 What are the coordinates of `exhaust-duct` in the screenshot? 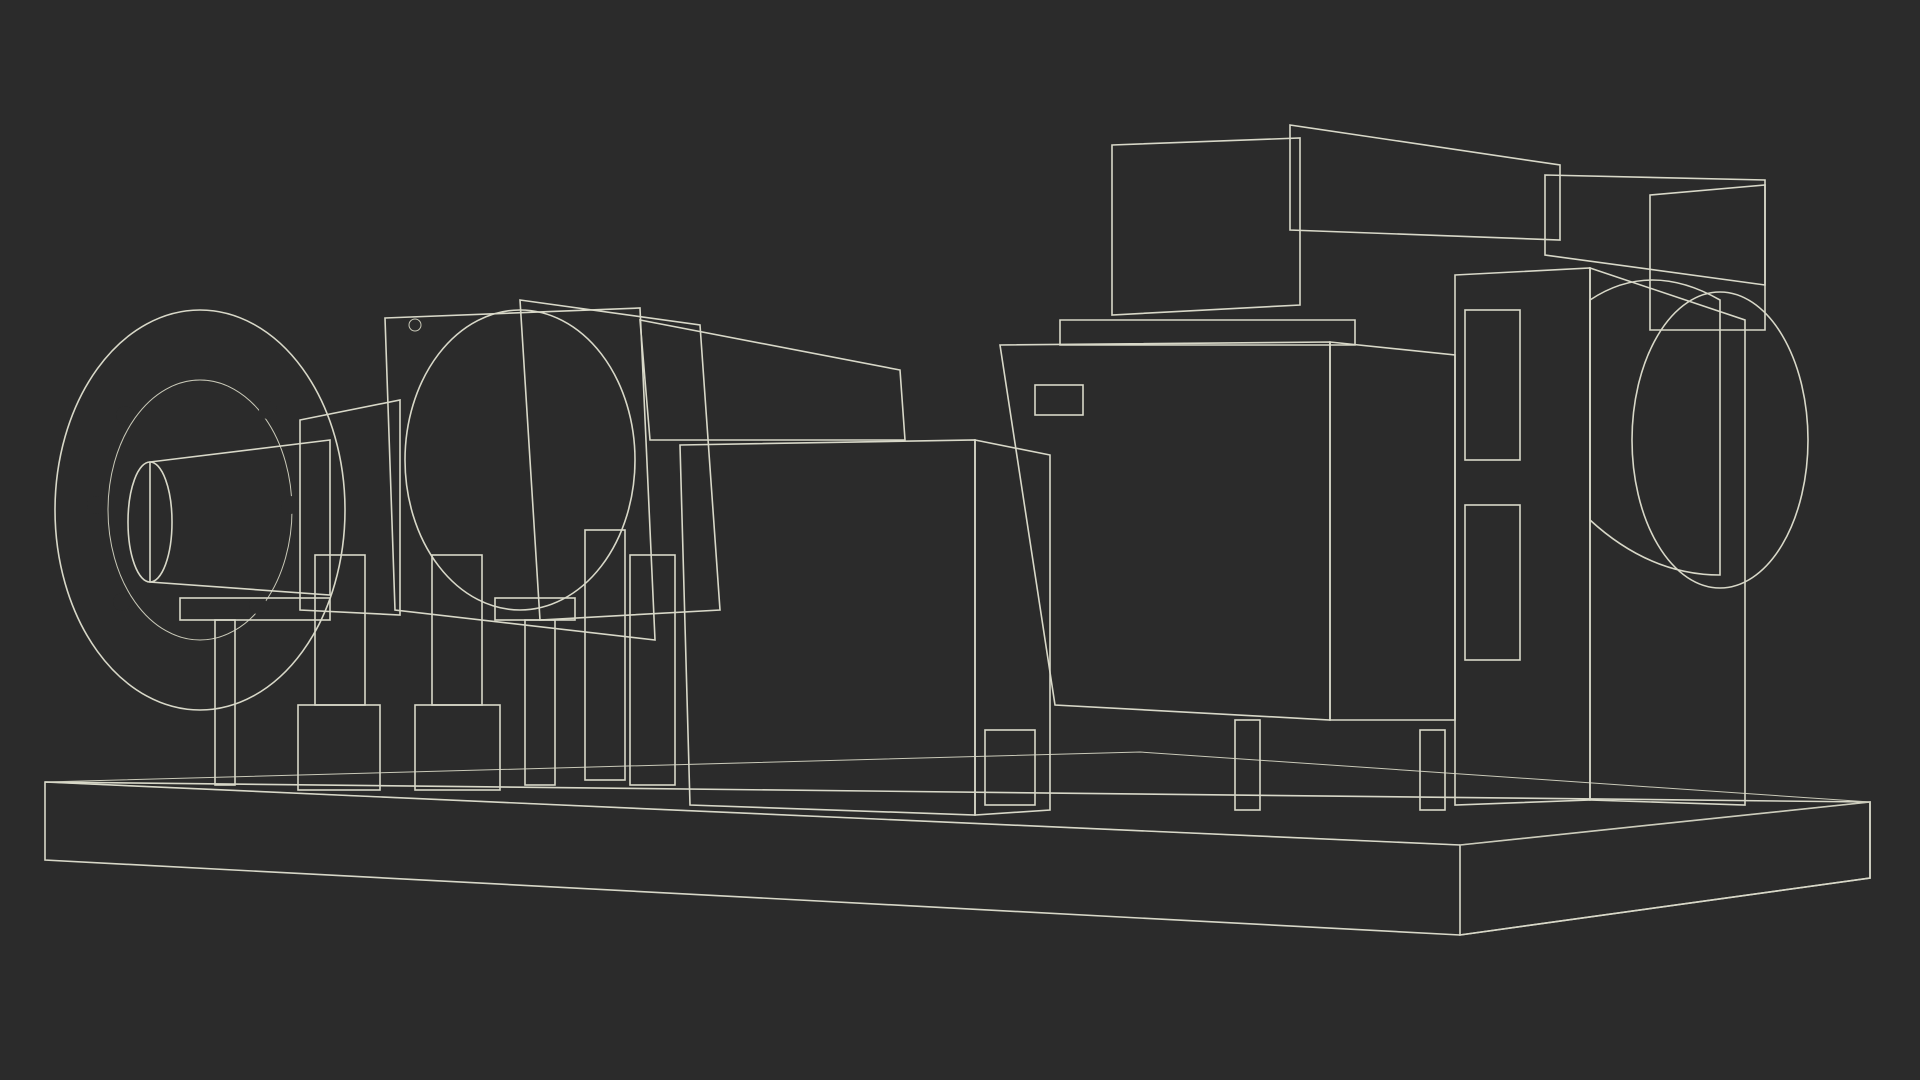 It's located at (264, 507).